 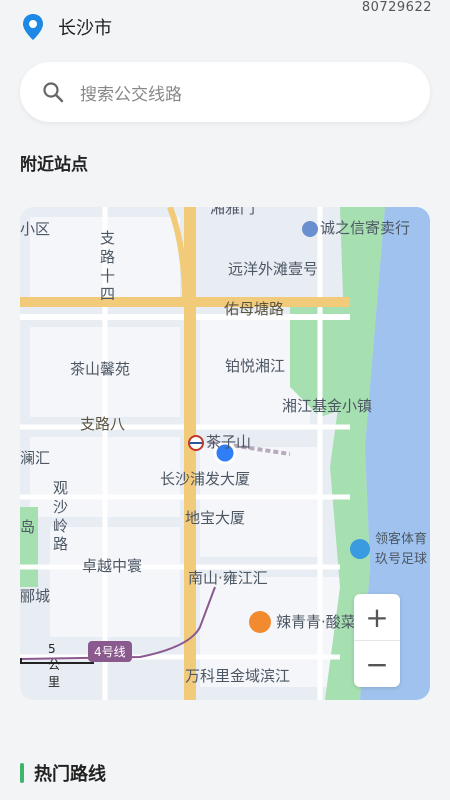 I want to click on search-bar: 搜索公交线路, so click(x=225, y=92).